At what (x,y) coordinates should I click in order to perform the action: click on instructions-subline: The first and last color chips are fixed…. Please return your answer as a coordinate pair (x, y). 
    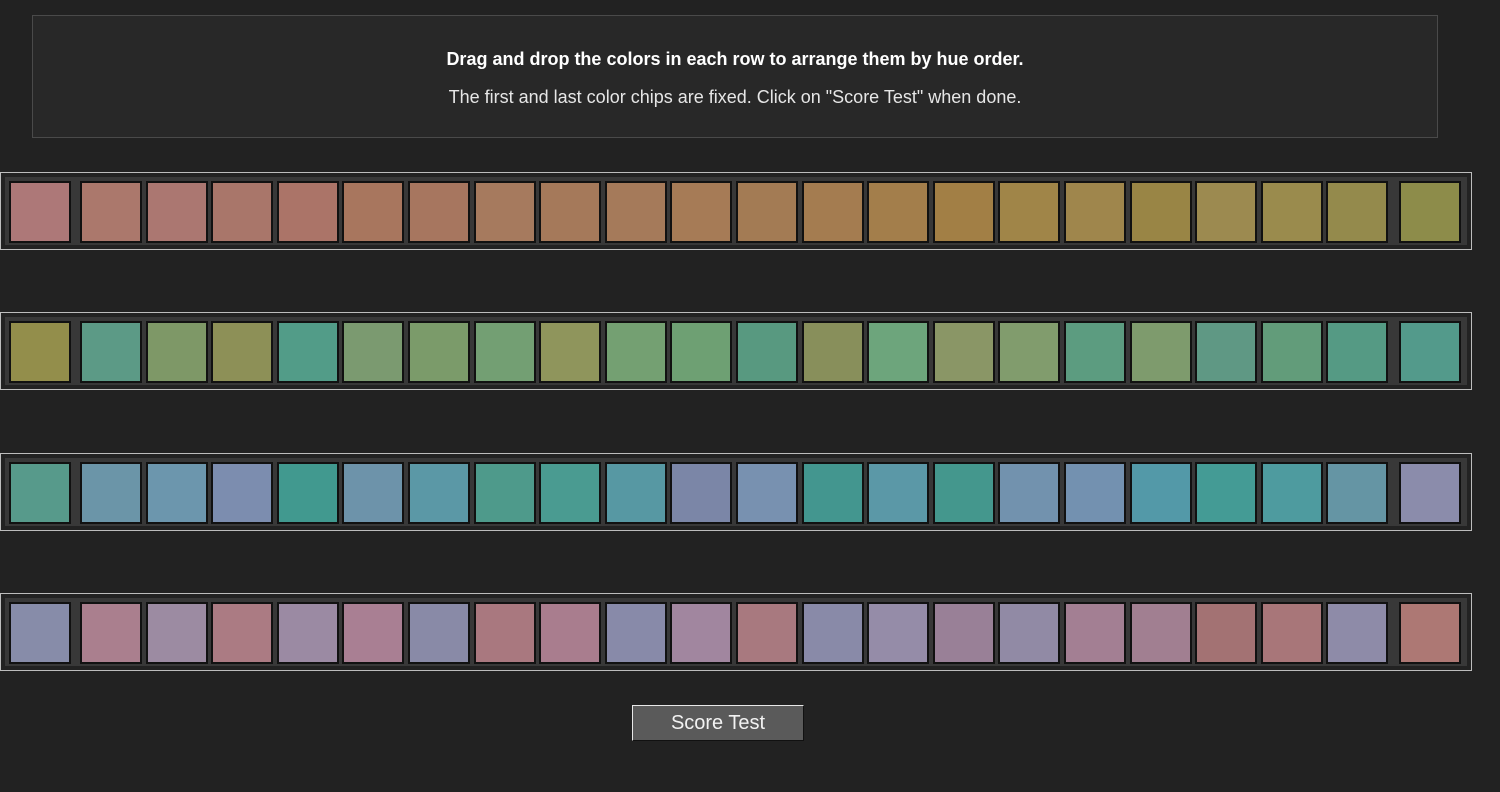
    Looking at the image, I should click on (735, 97).